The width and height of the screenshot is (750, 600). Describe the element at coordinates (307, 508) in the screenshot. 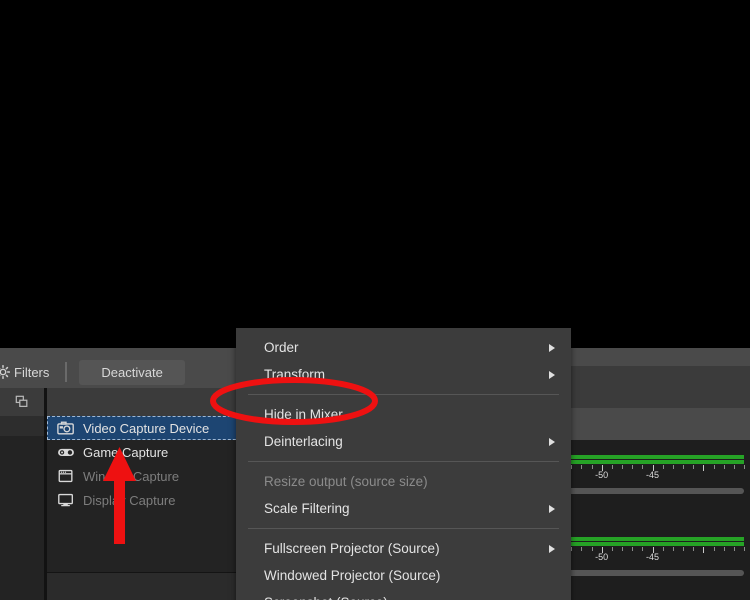

I see `menu-item-label: Scale Filtering` at that location.